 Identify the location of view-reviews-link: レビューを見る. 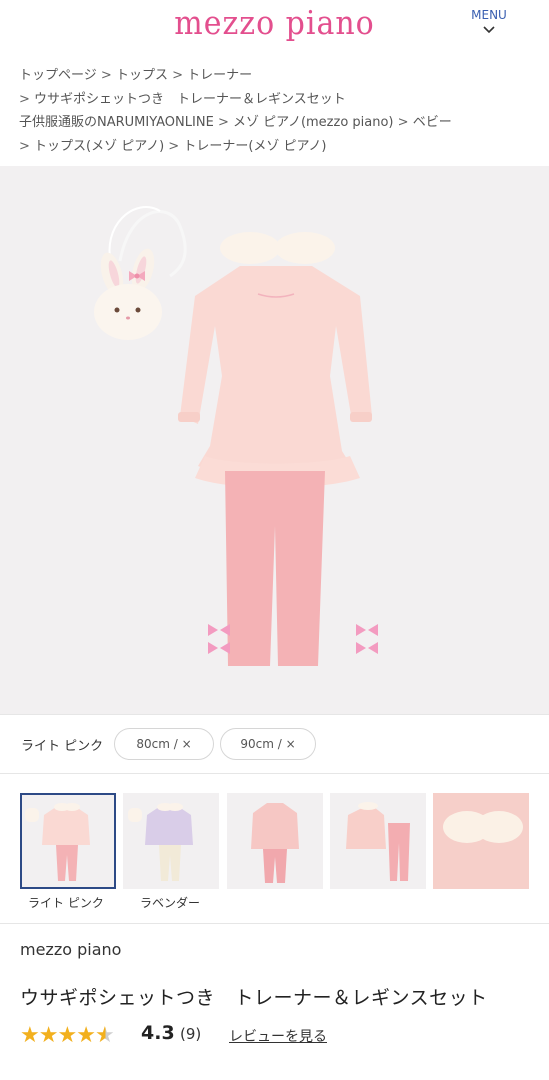
(278, 1036).